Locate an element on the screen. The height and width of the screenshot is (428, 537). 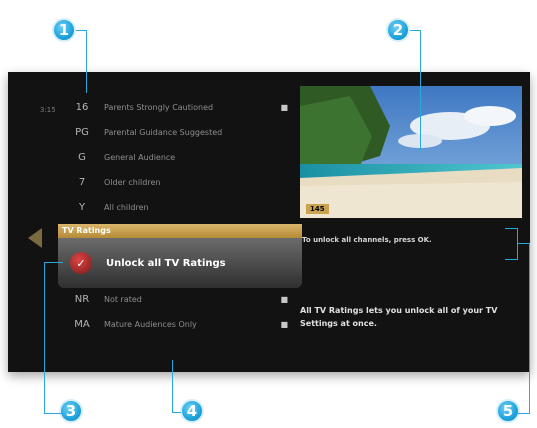
clock: 3:15 is located at coordinates (48, 110).